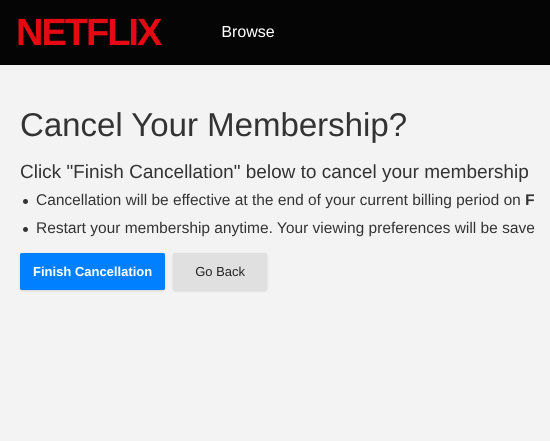 The width and height of the screenshot is (550, 441). I want to click on subtitle: Click "Finish Cancellation" below to cancel your membership, so click(274, 173).